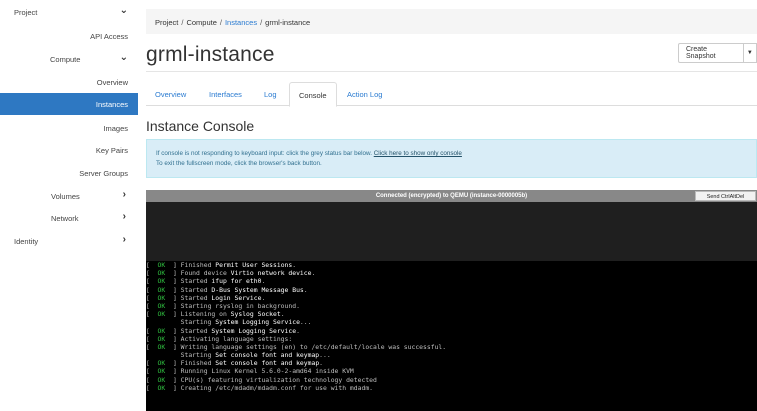  I want to click on sidebar-item-images: Images, so click(69, 128).